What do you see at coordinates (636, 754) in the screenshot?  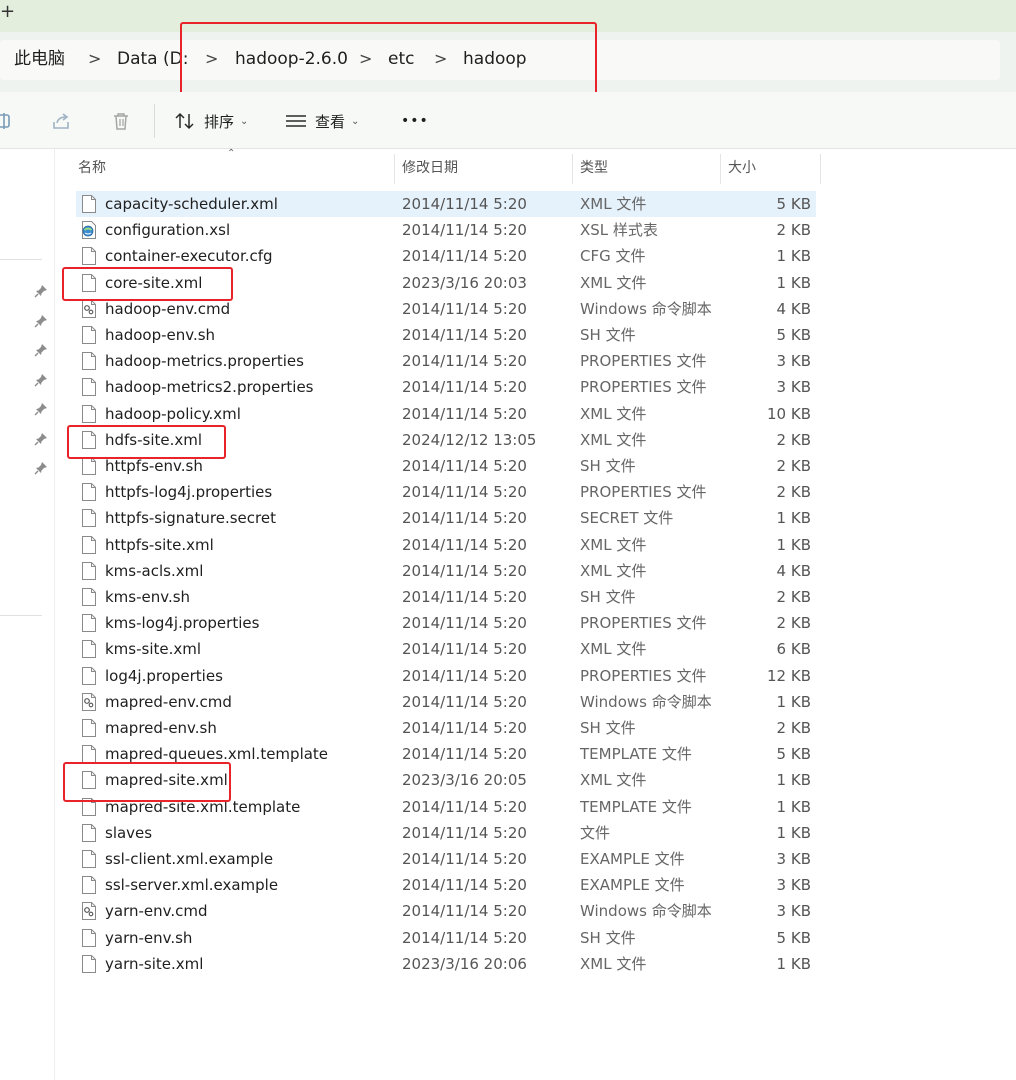 I see `file-type: TEMPLATE 文件` at bounding box center [636, 754].